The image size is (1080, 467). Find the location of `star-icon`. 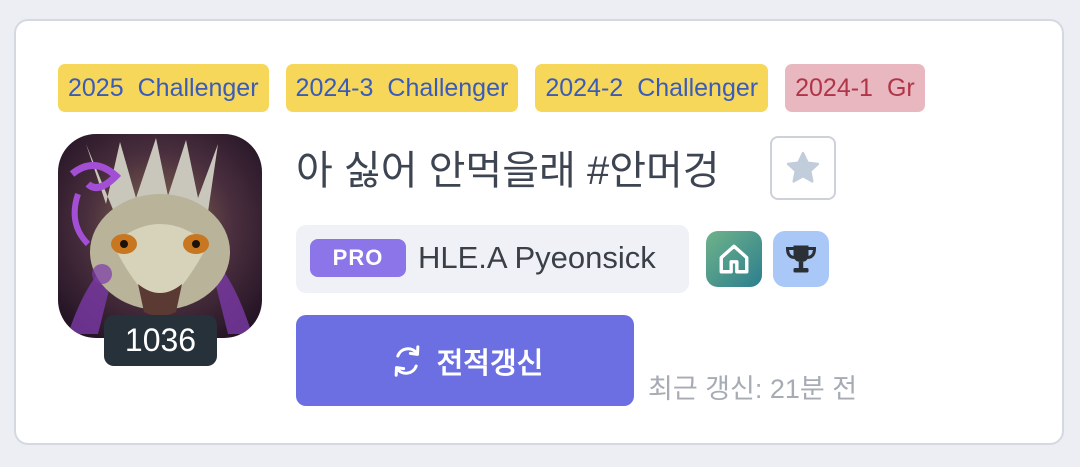

star-icon is located at coordinates (803, 167).